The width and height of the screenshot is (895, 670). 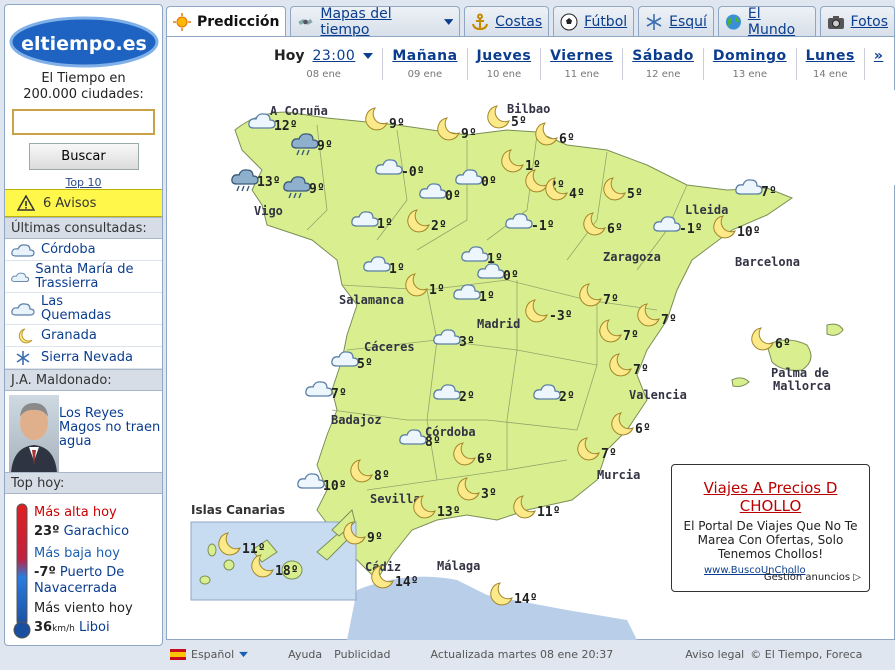 I want to click on city-label: Vigo, so click(x=268, y=211).